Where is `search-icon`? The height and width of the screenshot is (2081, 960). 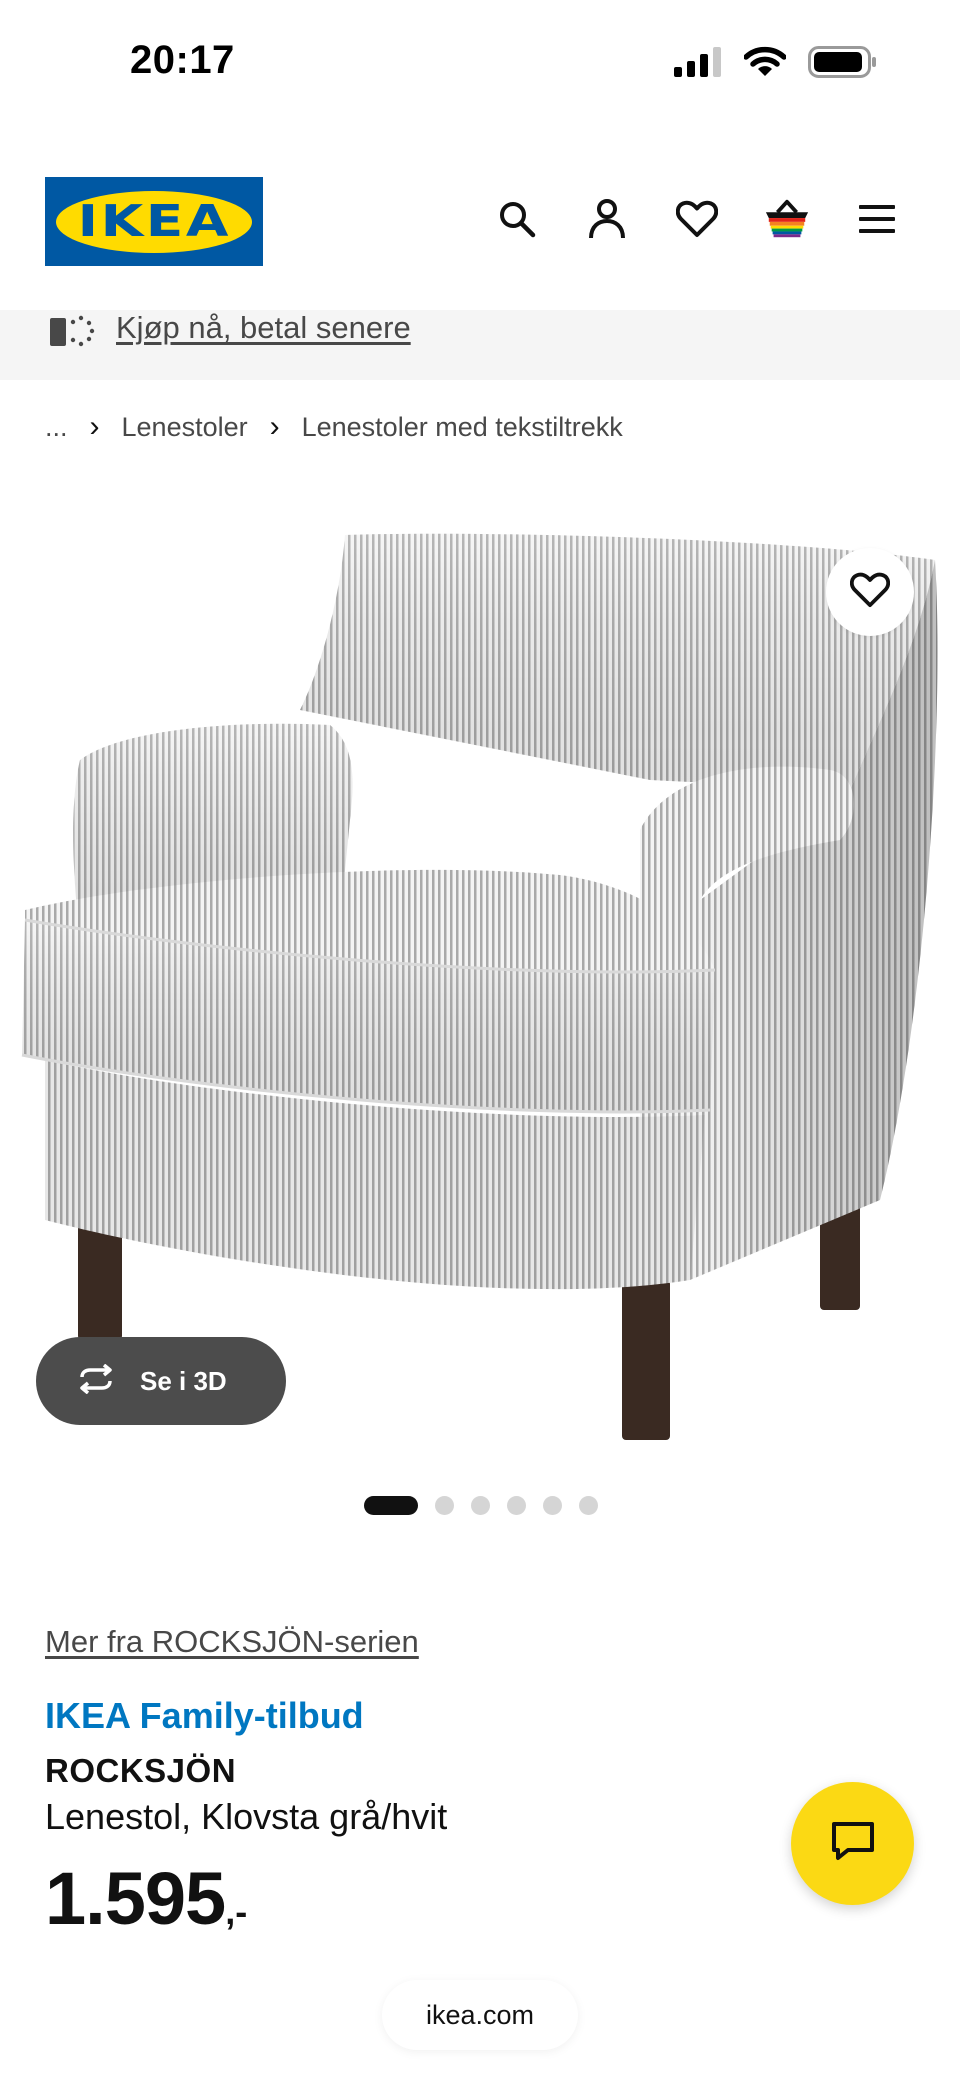
search-icon is located at coordinates (517, 219).